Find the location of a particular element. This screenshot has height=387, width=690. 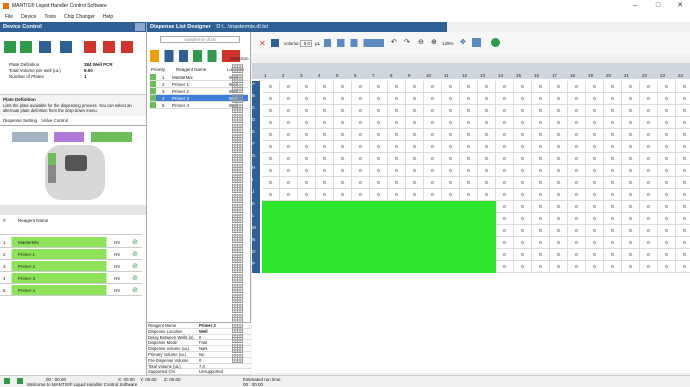

column-header: 17 is located at coordinates (554, 75).